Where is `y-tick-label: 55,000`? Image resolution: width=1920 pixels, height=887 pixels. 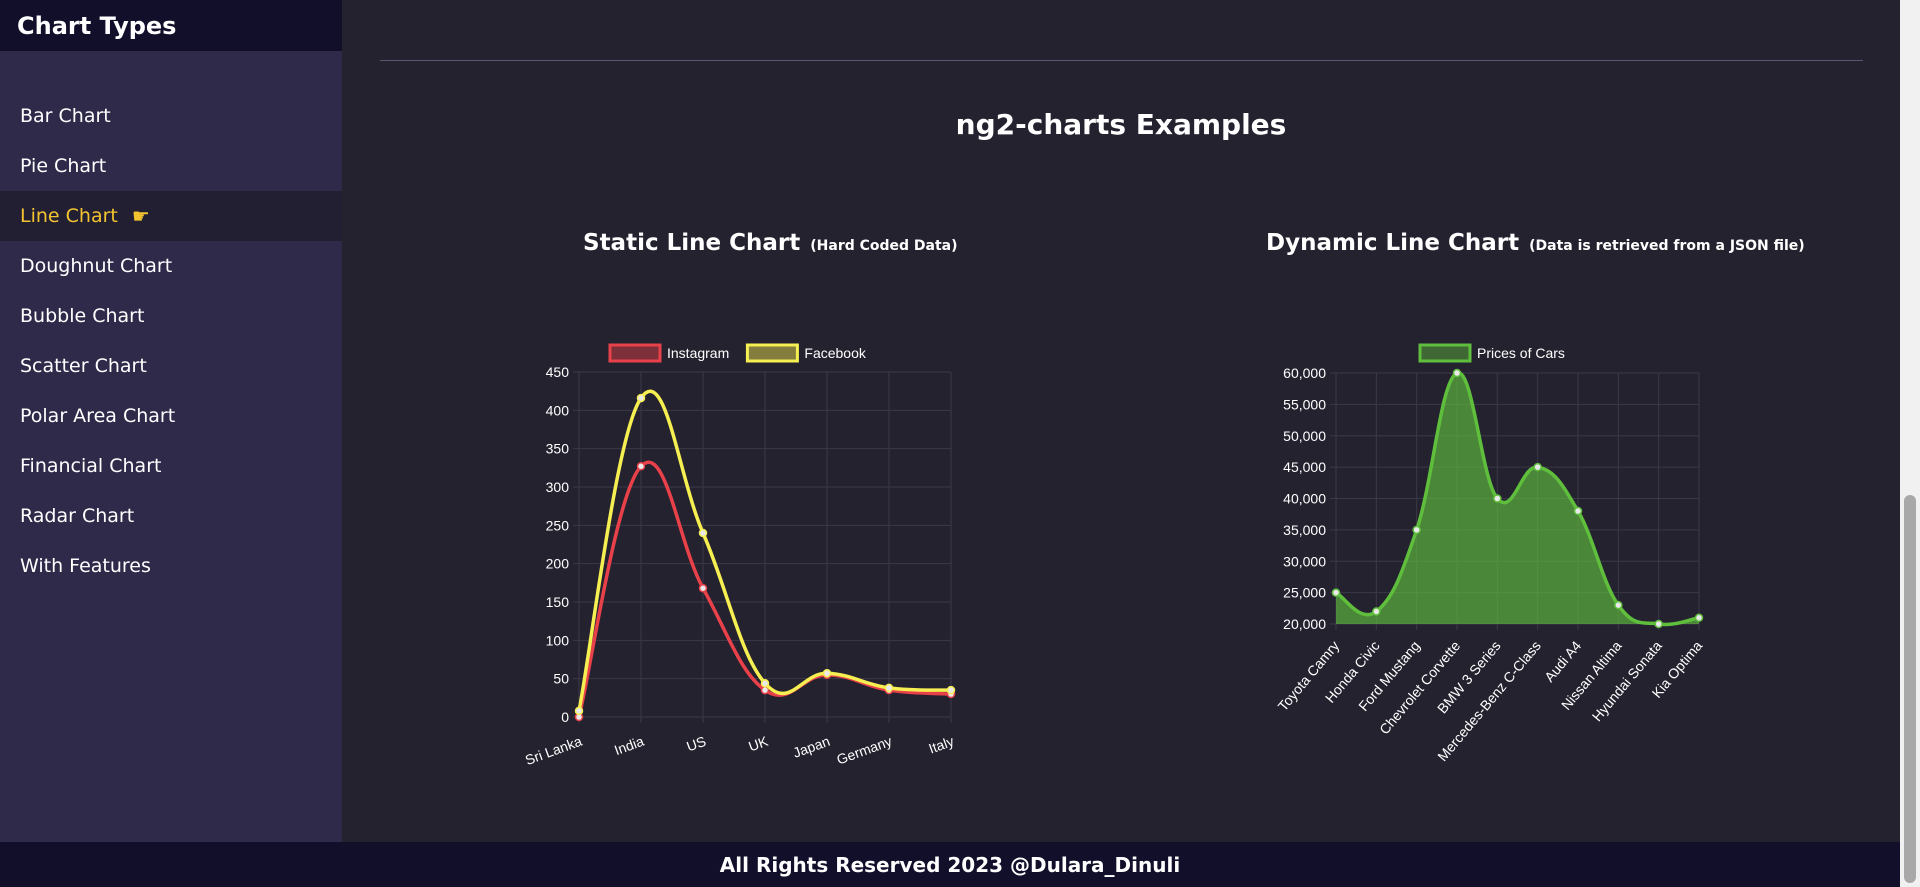
y-tick-label: 55,000 is located at coordinates (1304, 404).